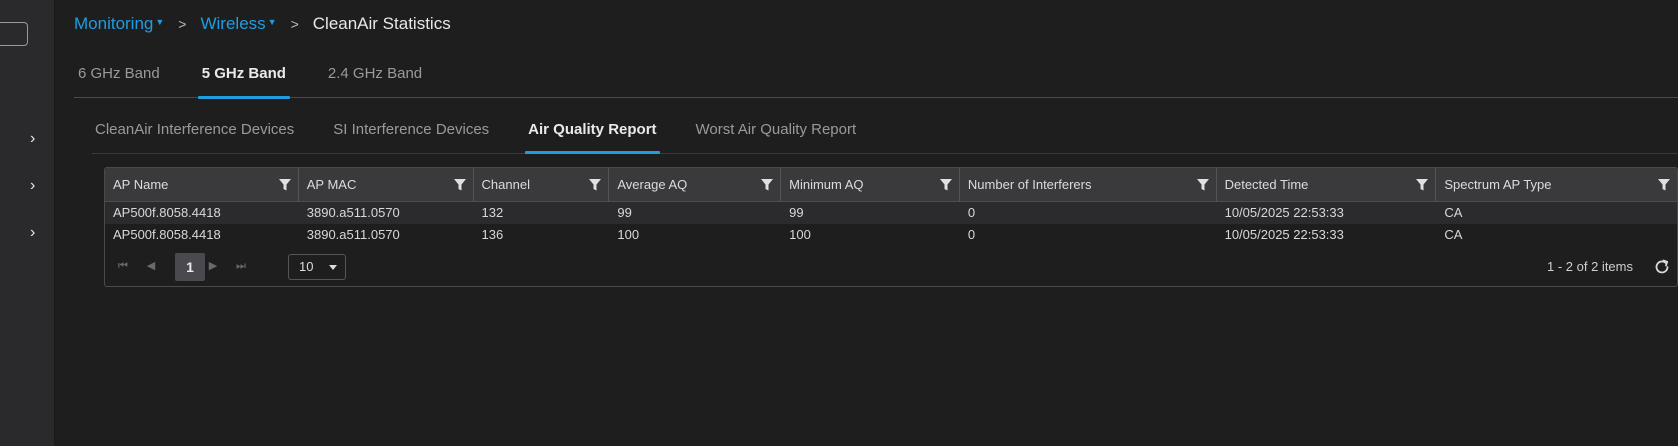  Describe the element at coordinates (891, 267) in the screenshot. I see `pagination-bar: ⏮ ◀ 1 ▶ ⏭ 10 1 - 2 of 2 items` at that location.